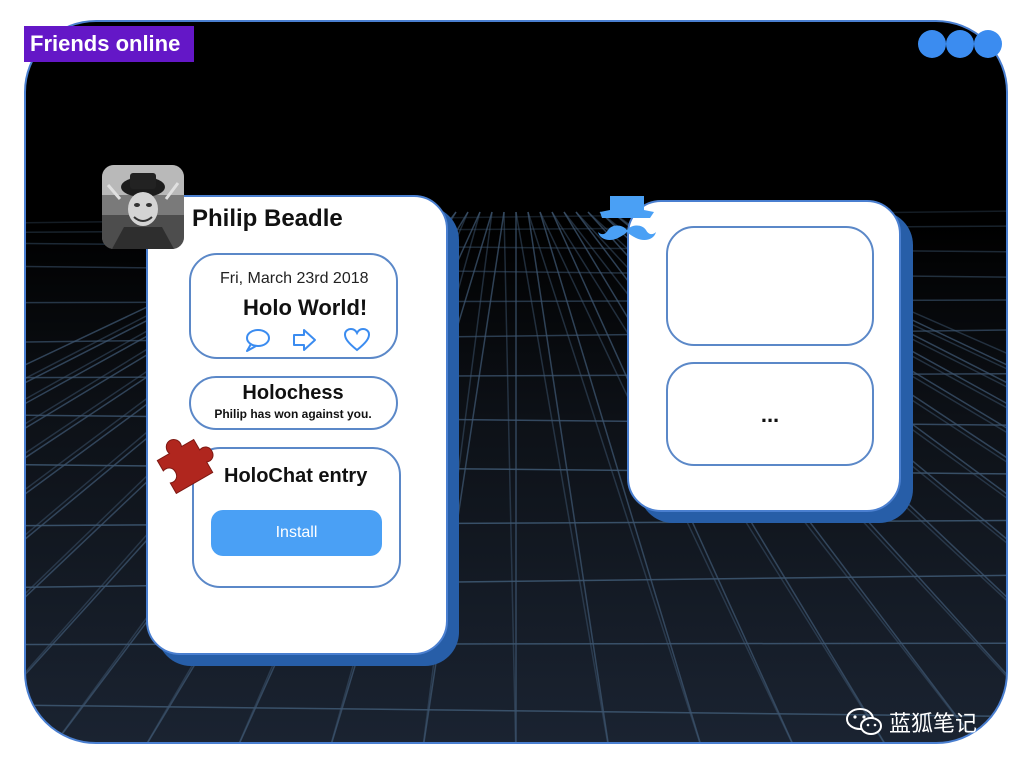 This screenshot has width=1024, height=768. I want to click on more-dots-icon, so click(961, 44).